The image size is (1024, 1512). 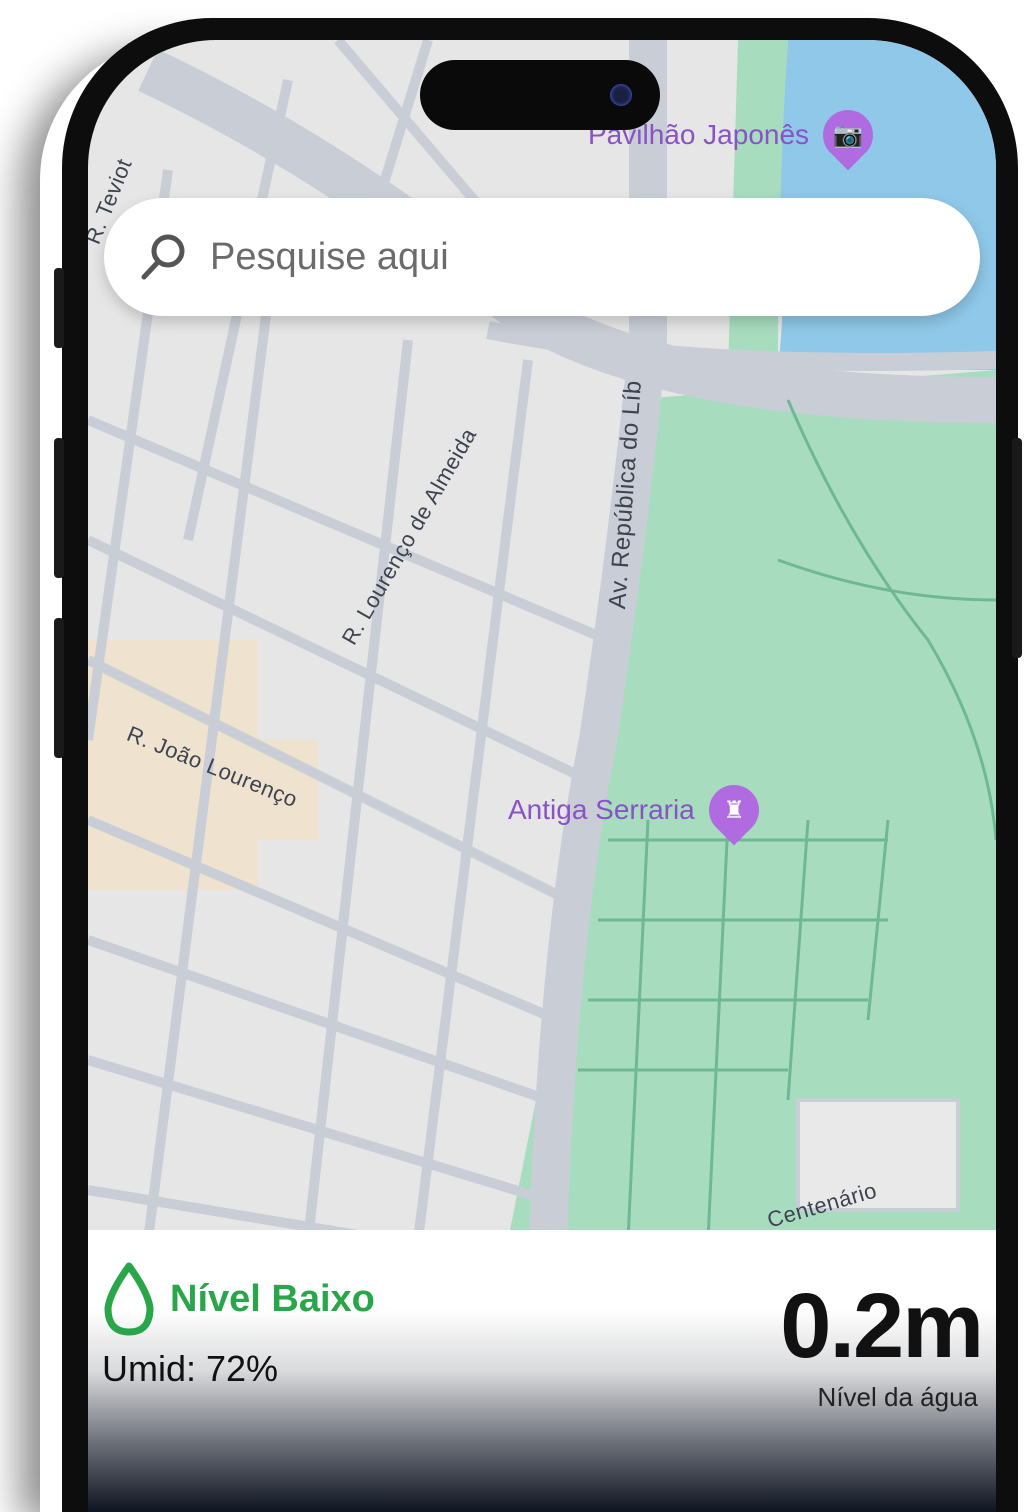 I want to click on status-row: Nível Baixo, so click(x=237, y=1299).